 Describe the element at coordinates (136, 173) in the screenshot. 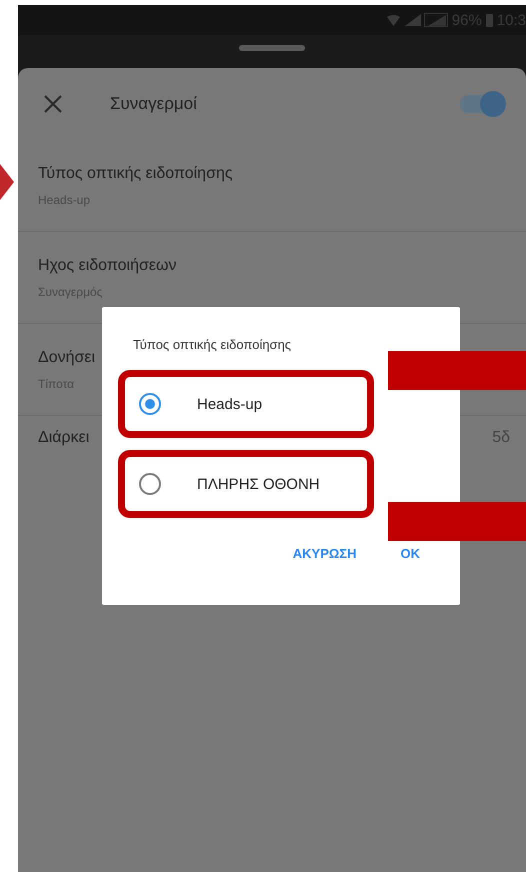

I see `setting-label: Τύπος οπτικής ειδοποίησης` at that location.